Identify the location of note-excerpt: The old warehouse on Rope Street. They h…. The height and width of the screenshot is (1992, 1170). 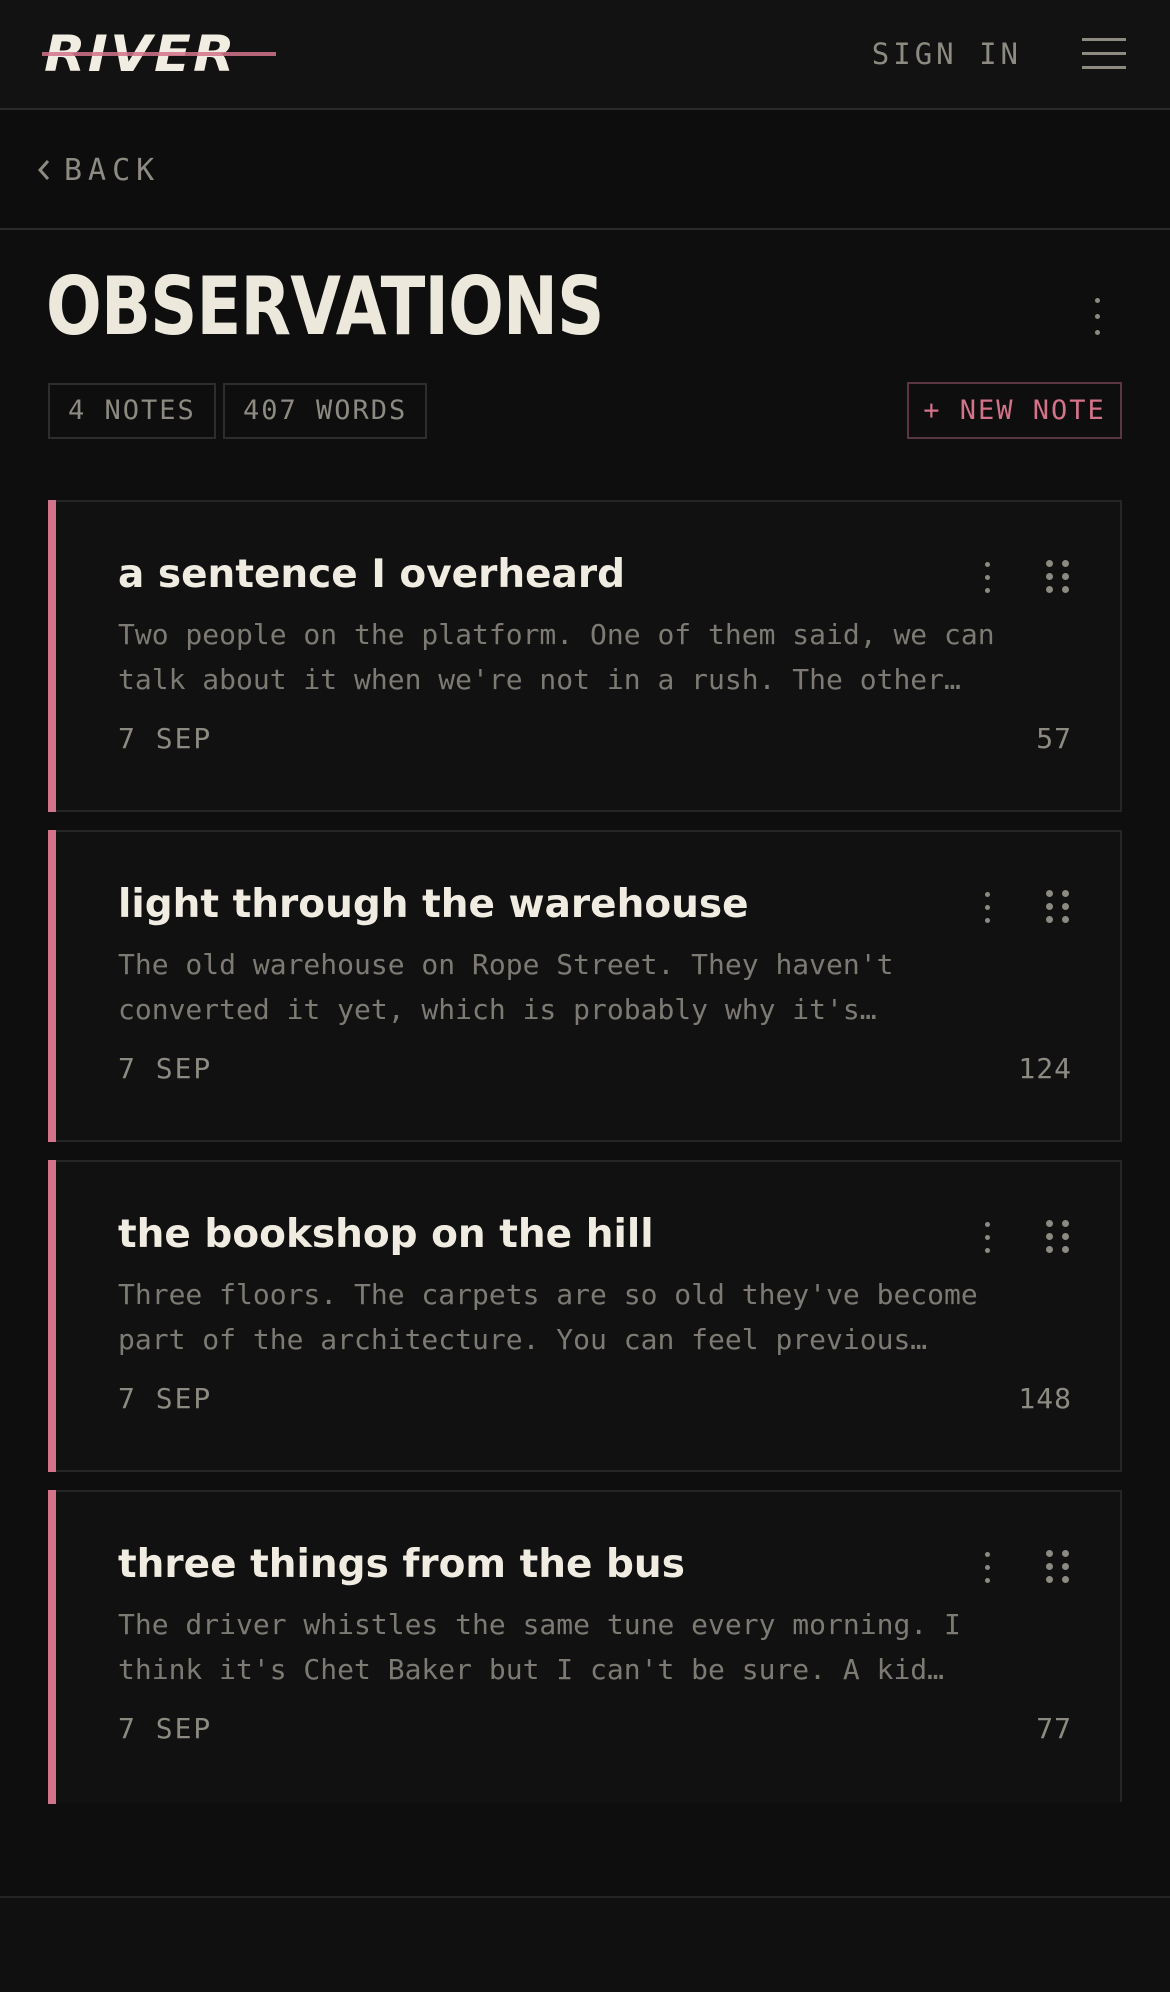
(598, 987).